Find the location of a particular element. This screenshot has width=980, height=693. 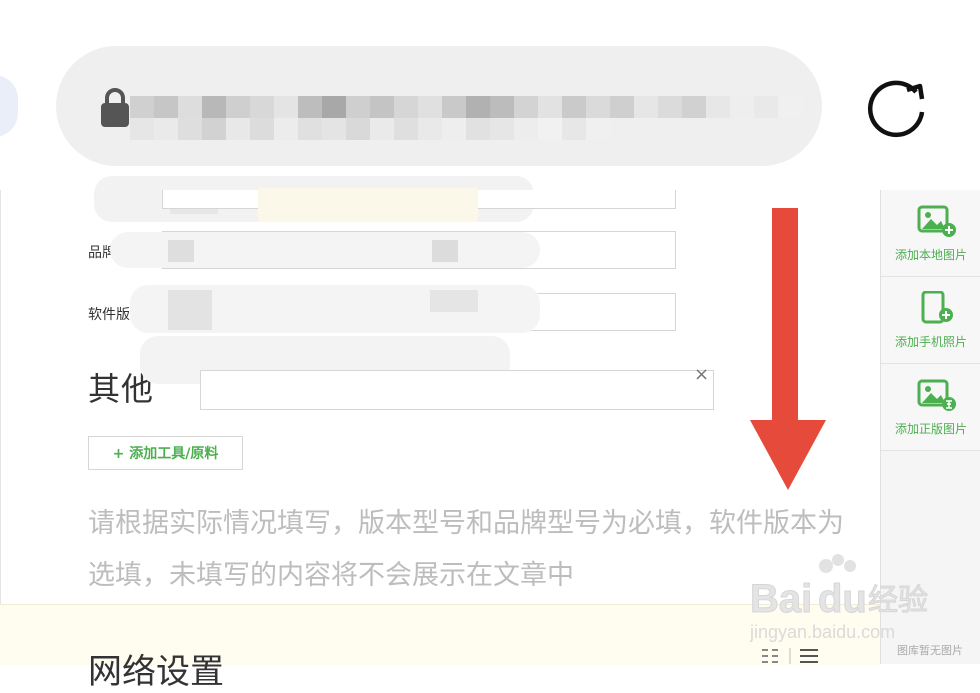

list-format-icon is located at coordinates (790, 655).